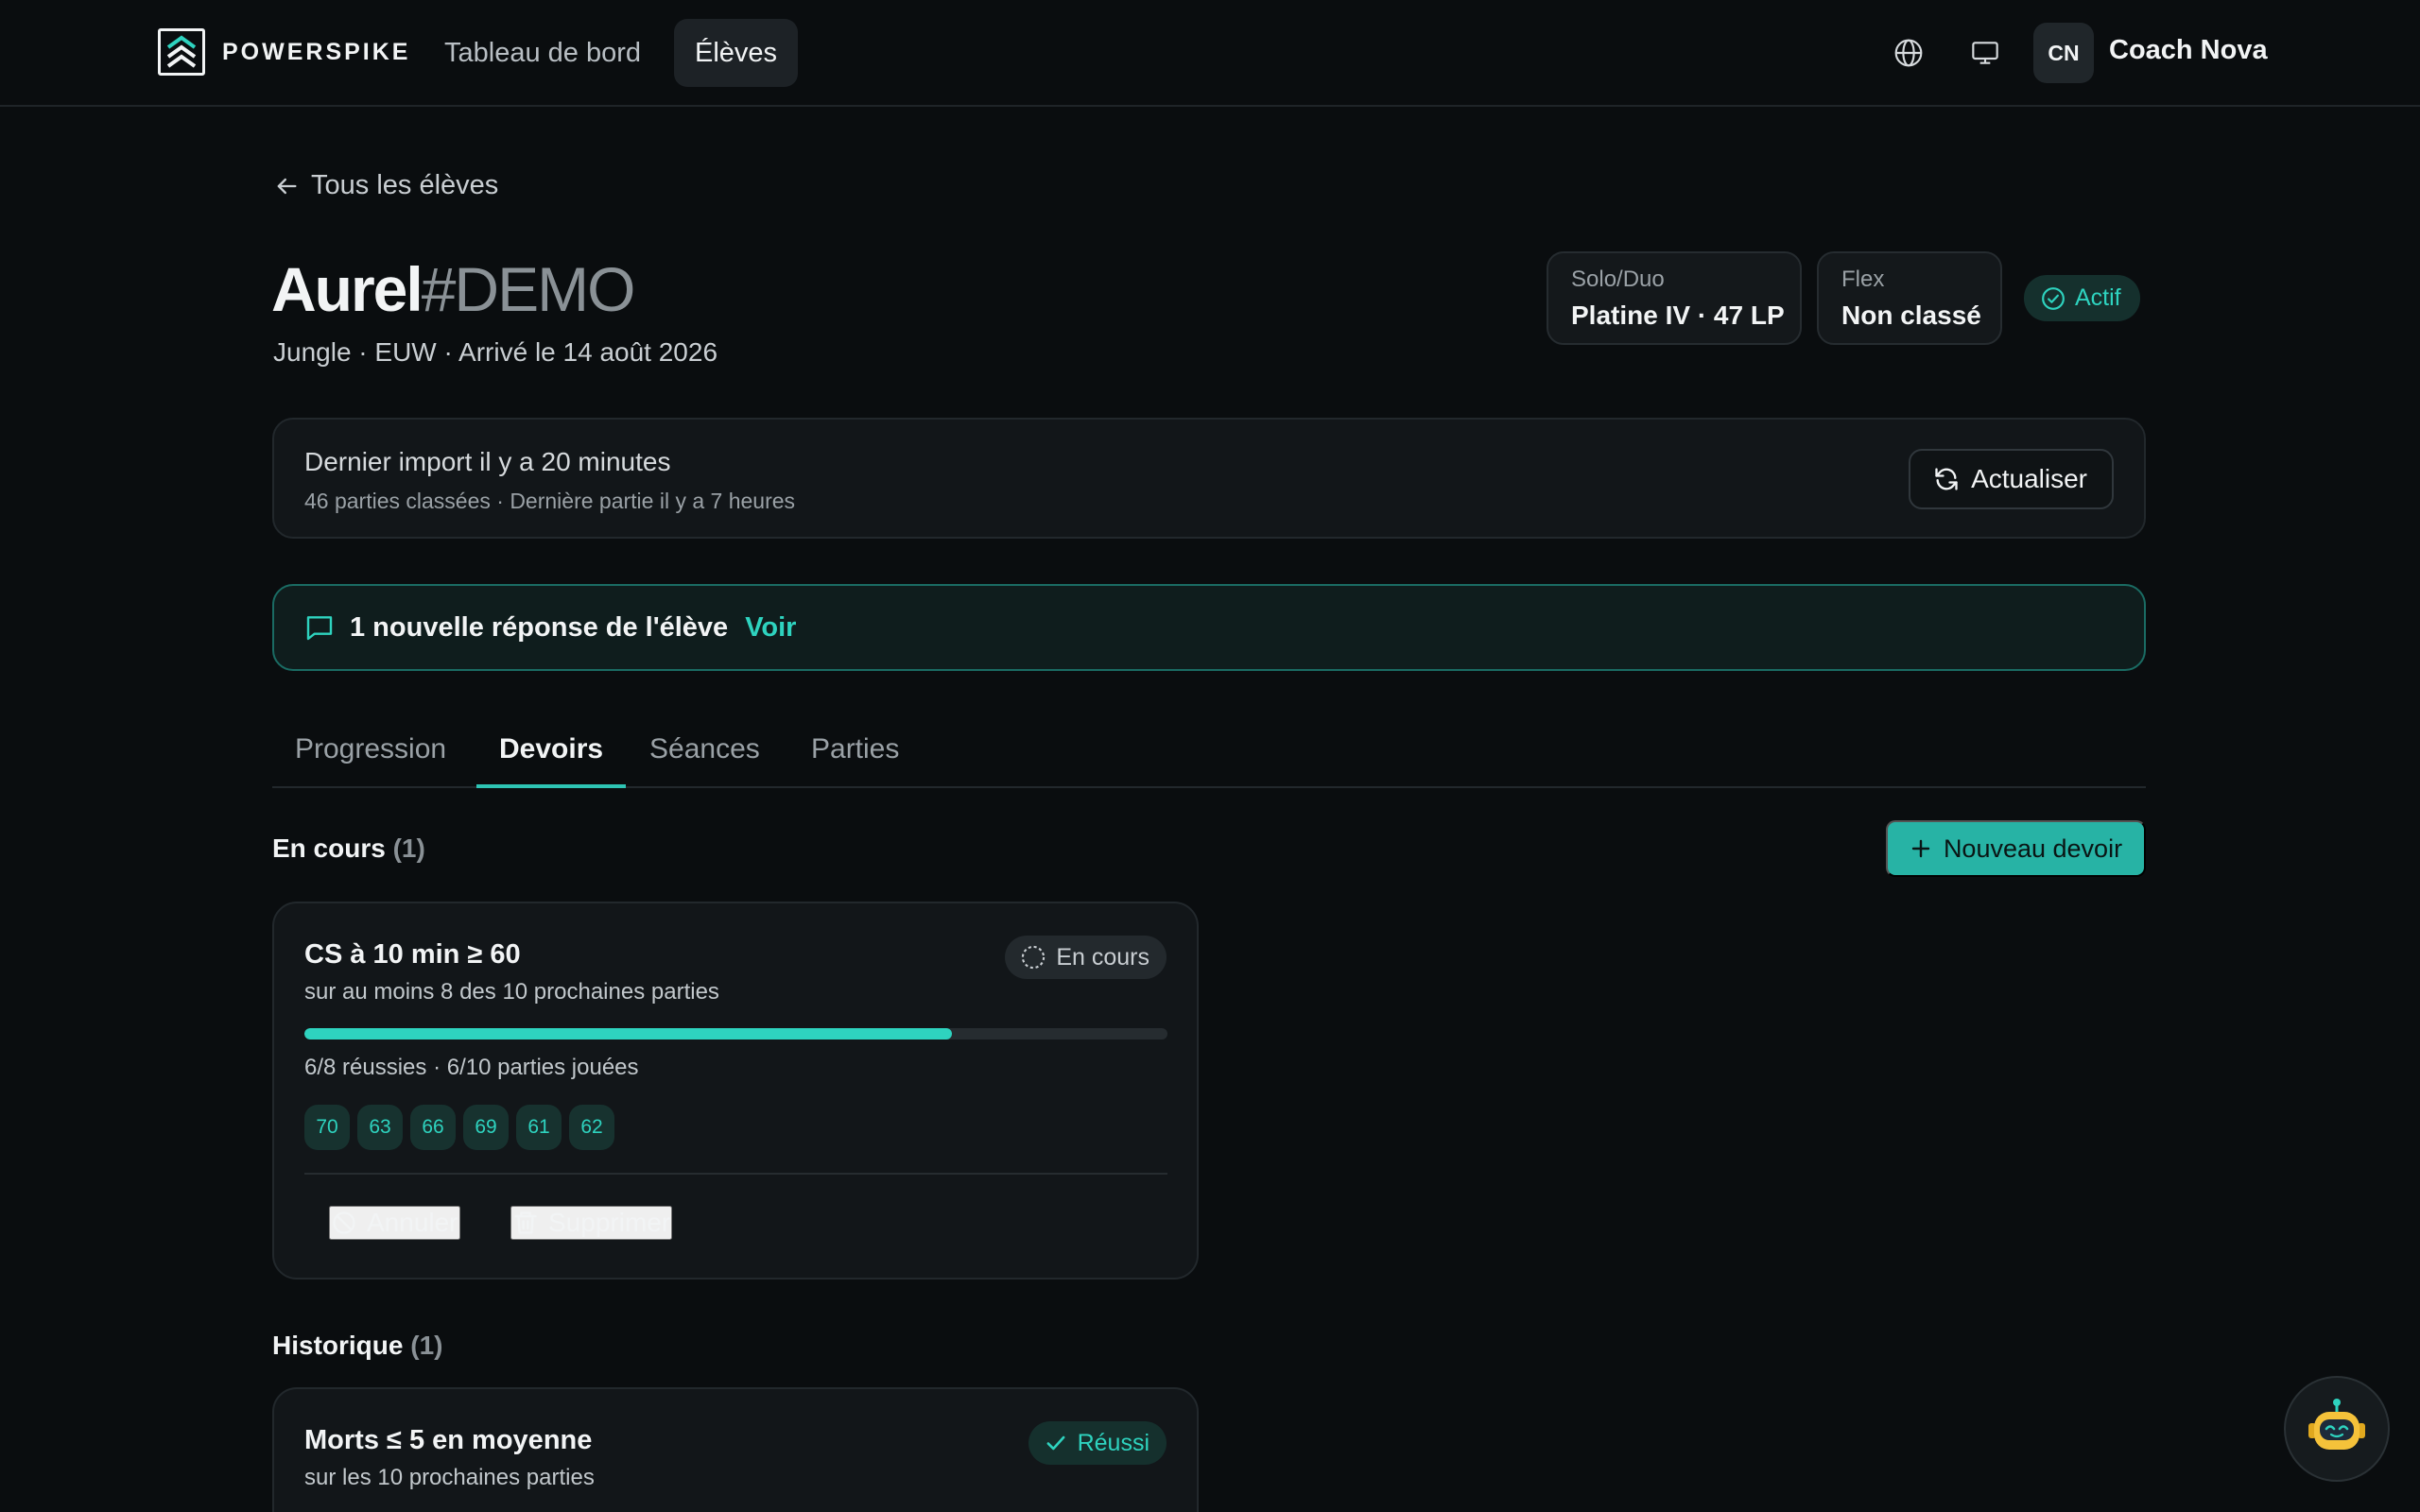  What do you see at coordinates (1055, 1443) in the screenshot?
I see `check-icon` at bounding box center [1055, 1443].